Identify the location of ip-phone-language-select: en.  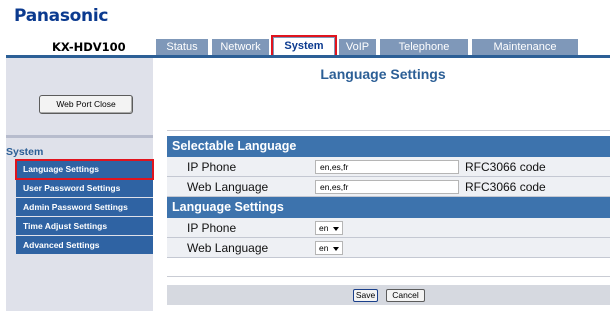
(329, 228).